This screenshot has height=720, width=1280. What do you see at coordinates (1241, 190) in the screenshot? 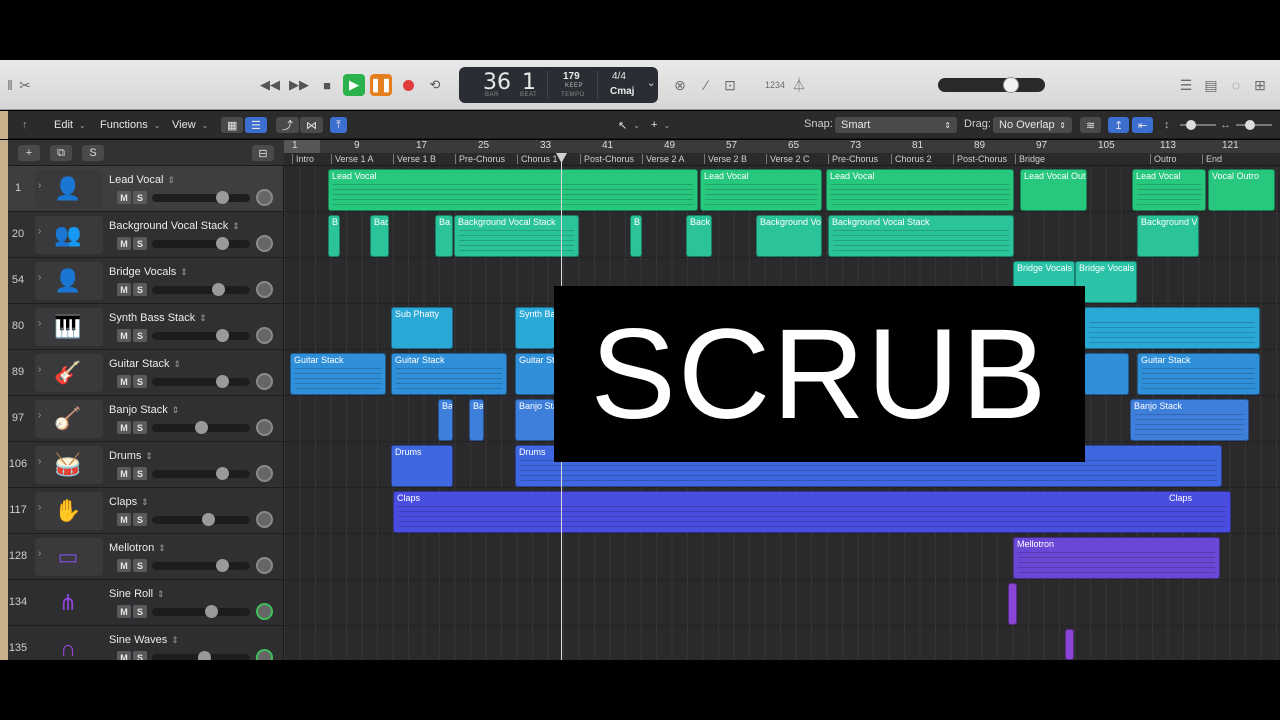
I see `region: Vocal Outro` at bounding box center [1241, 190].